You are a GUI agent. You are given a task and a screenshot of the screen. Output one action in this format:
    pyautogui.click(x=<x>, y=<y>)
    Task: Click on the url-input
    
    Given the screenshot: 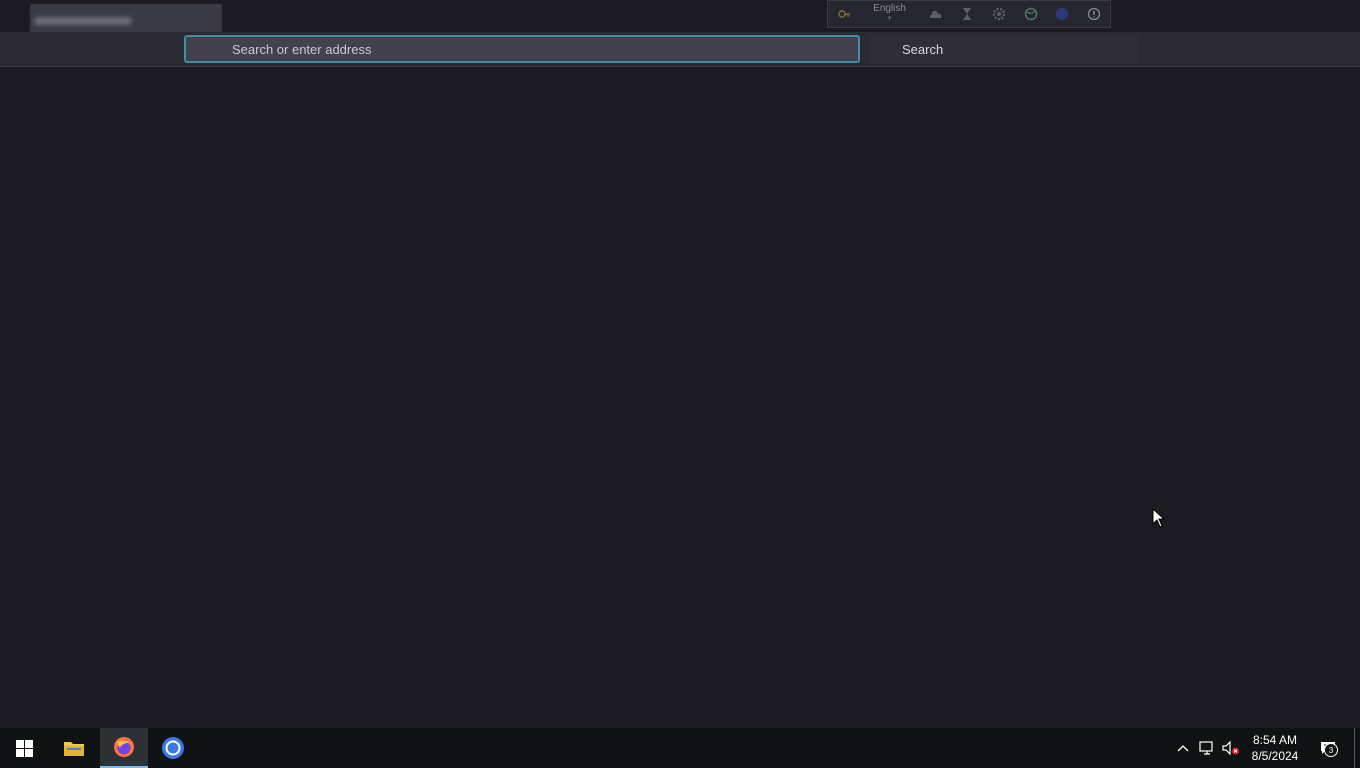 What is the action you would take?
    pyautogui.click(x=544, y=49)
    